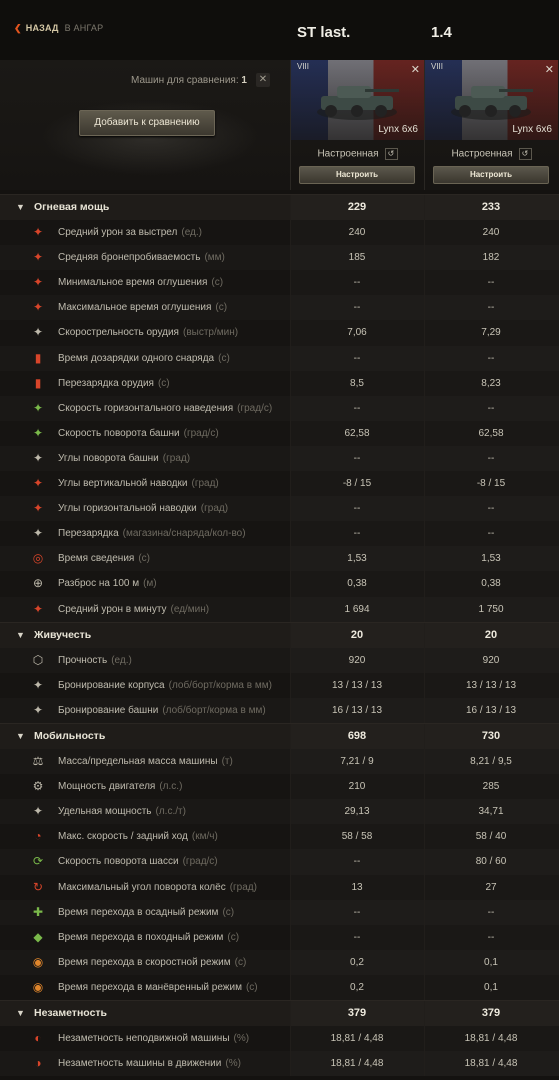 Image resolution: width=559 pixels, height=1080 pixels. What do you see at coordinates (147, 123) in the screenshot?
I see `add-to-compare-button: Добавить к сравнению` at bounding box center [147, 123].